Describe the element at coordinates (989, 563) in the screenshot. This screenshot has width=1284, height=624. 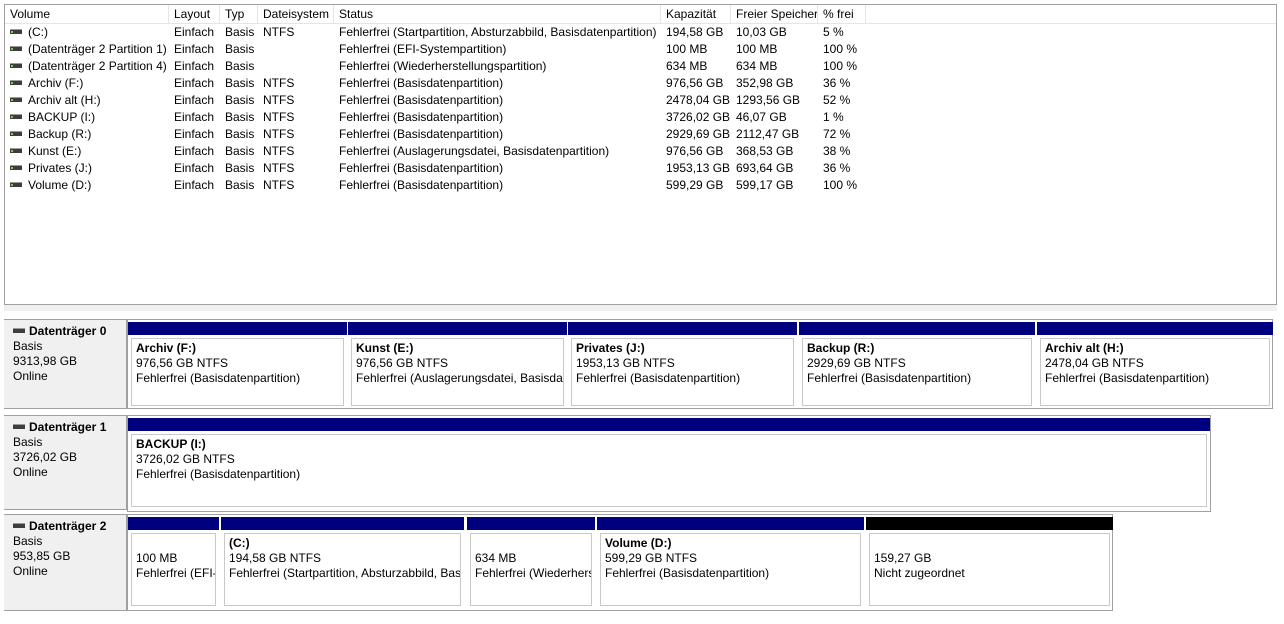
I see `unallocated-space: 159,27 GB Nicht zugeordnet` at that location.